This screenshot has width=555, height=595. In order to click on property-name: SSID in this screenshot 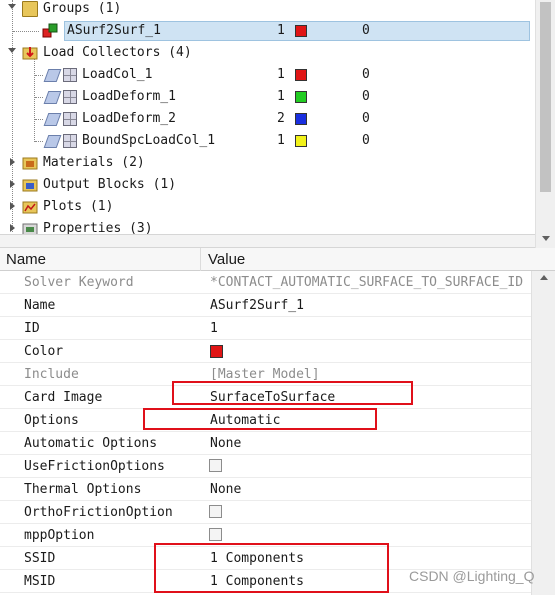, I will do `click(40, 558)`.